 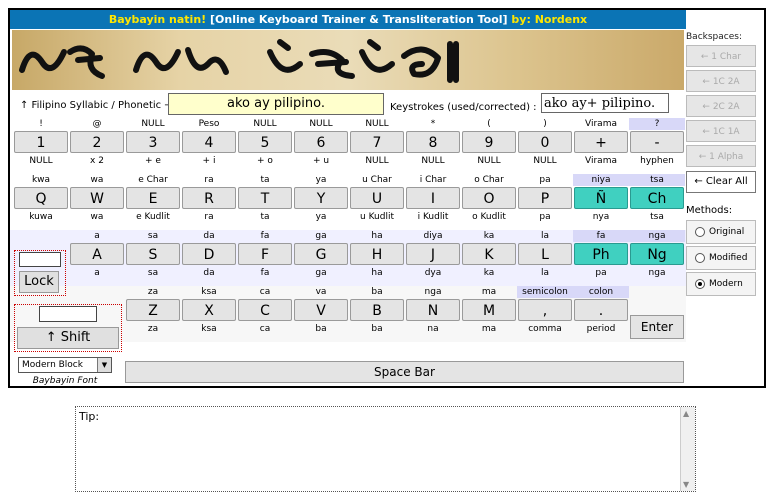 I want to click on tip-box: Tip: ▲ ▼, so click(x=385, y=449).